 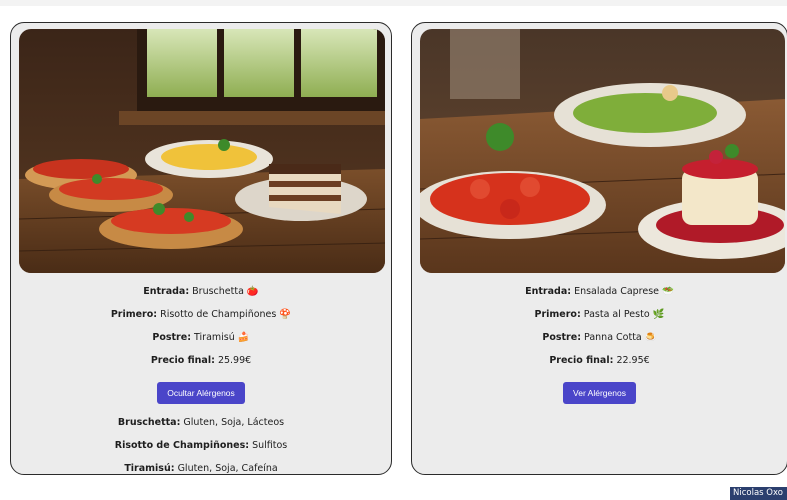 I want to click on postre-value: Panna Cotta 🍮, so click(x=620, y=337).